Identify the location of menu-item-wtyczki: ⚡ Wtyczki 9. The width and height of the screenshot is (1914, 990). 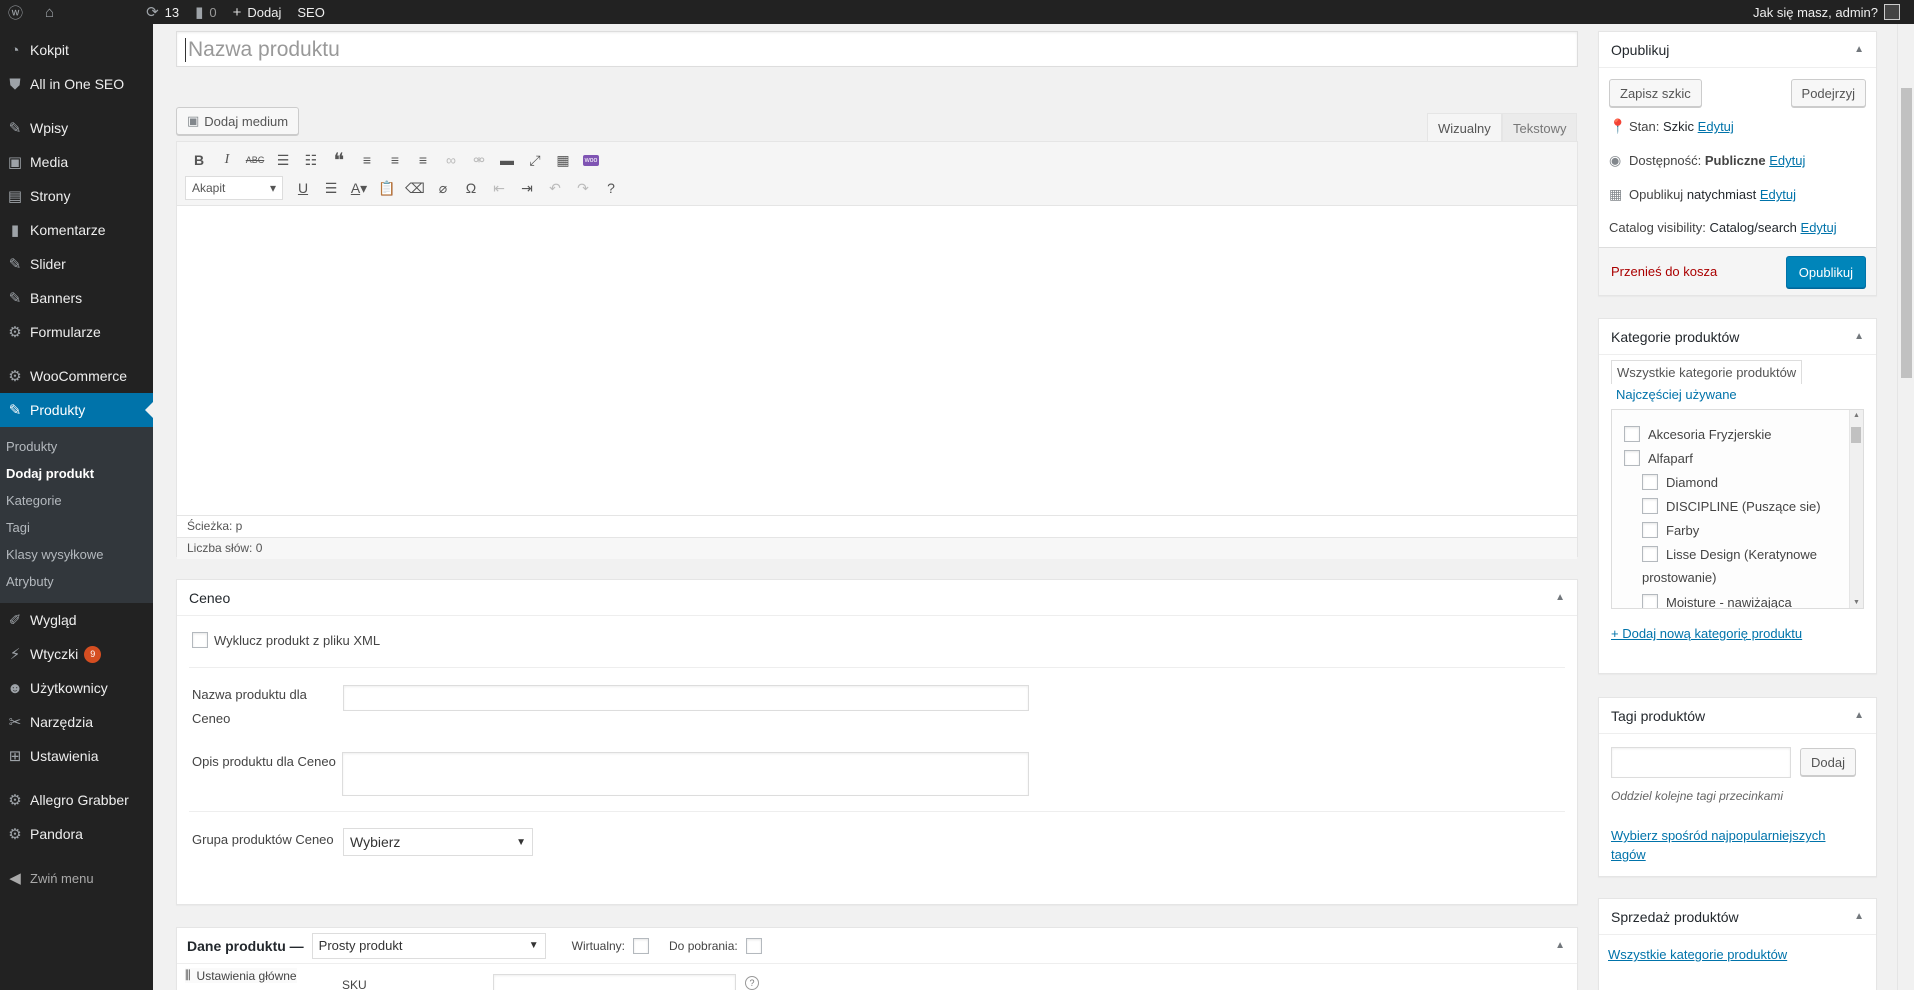
(76, 654).